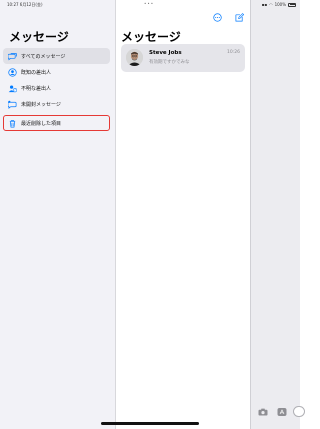 The height and width of the screenshot is (429, 320). I want to click on chat-bubbles-icon, so click(12, 56).